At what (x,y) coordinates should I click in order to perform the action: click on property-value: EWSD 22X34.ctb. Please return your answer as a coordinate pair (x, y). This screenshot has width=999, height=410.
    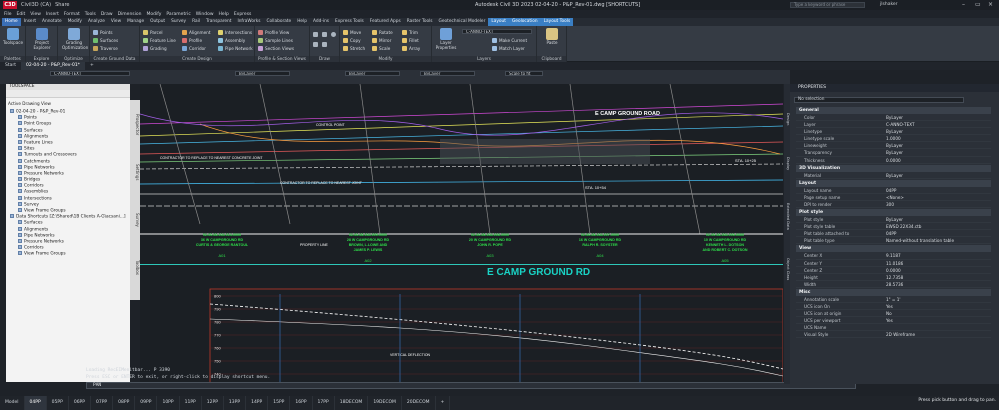
    Looking at the image, I should click on (938, 226).